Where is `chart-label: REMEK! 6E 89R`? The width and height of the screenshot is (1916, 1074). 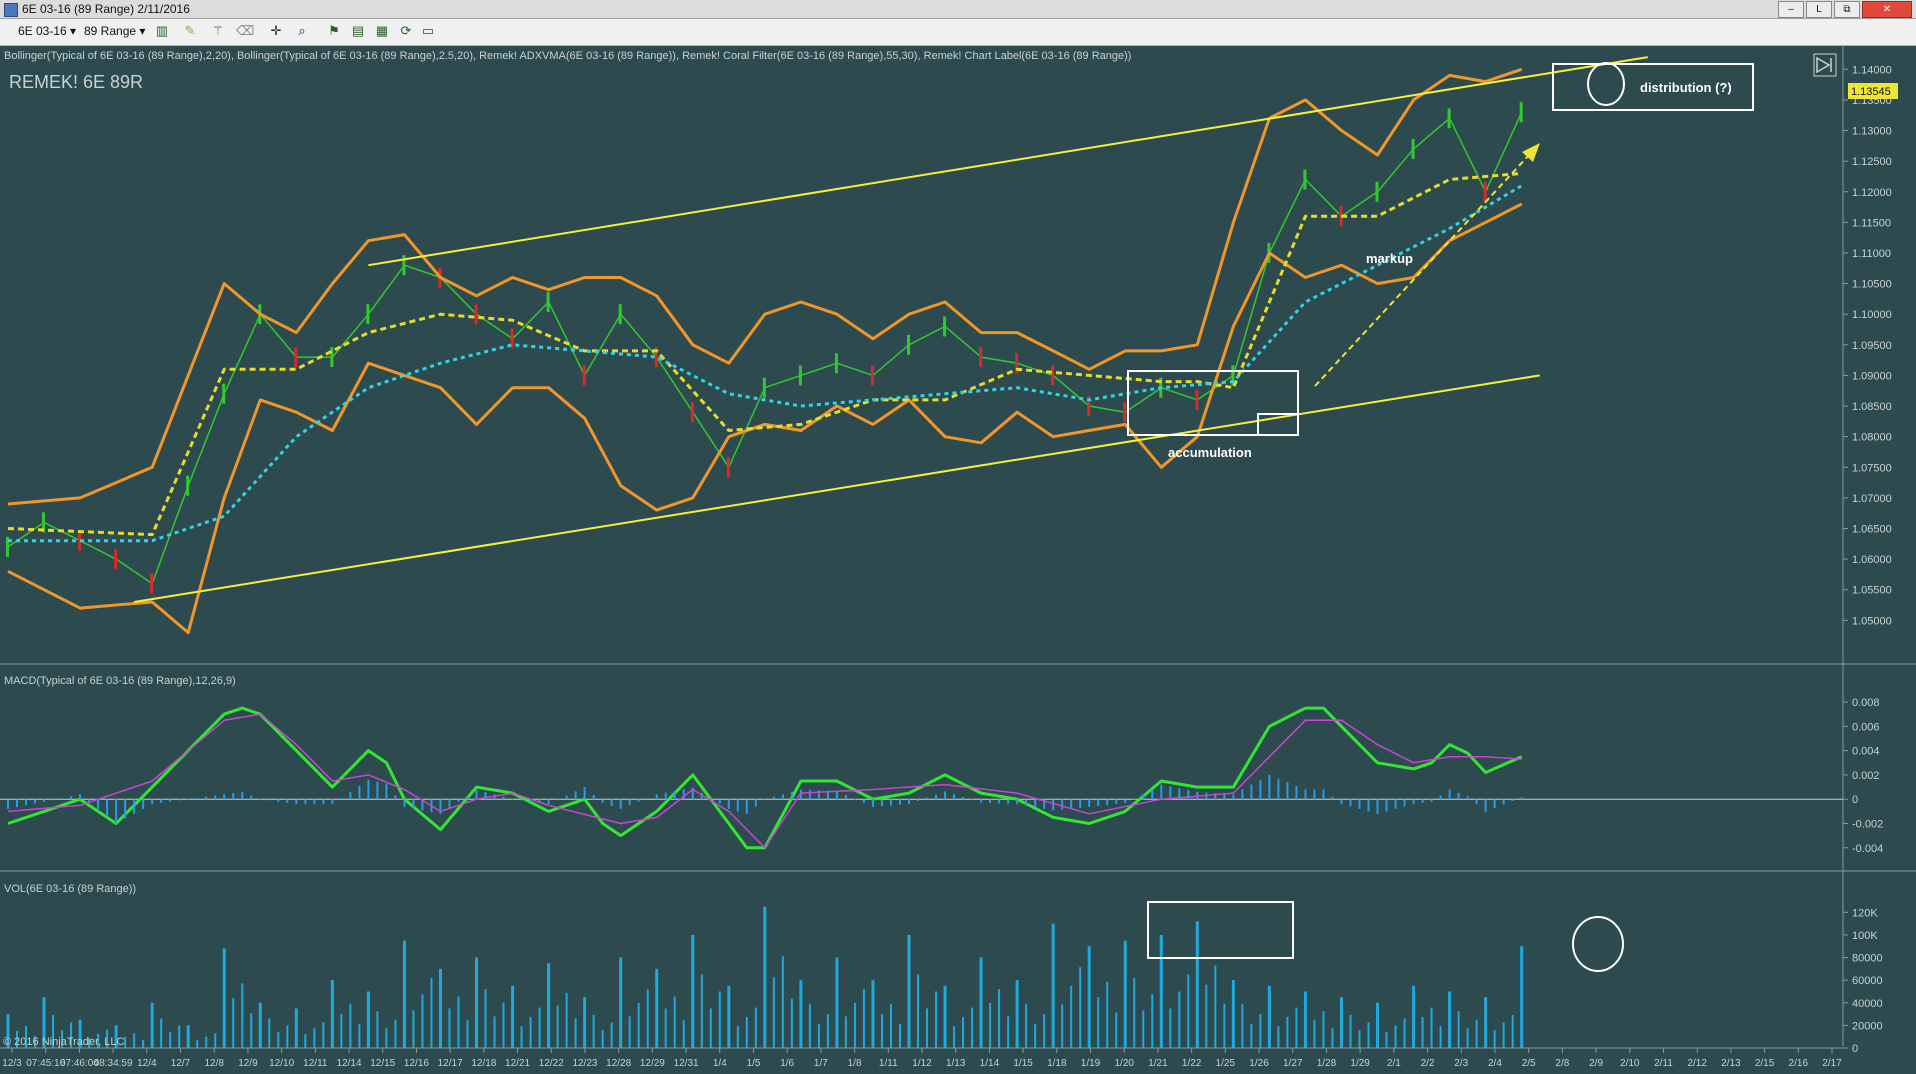
chart-label: REMEK! 6E 89R is located at coordinates (76, 82).